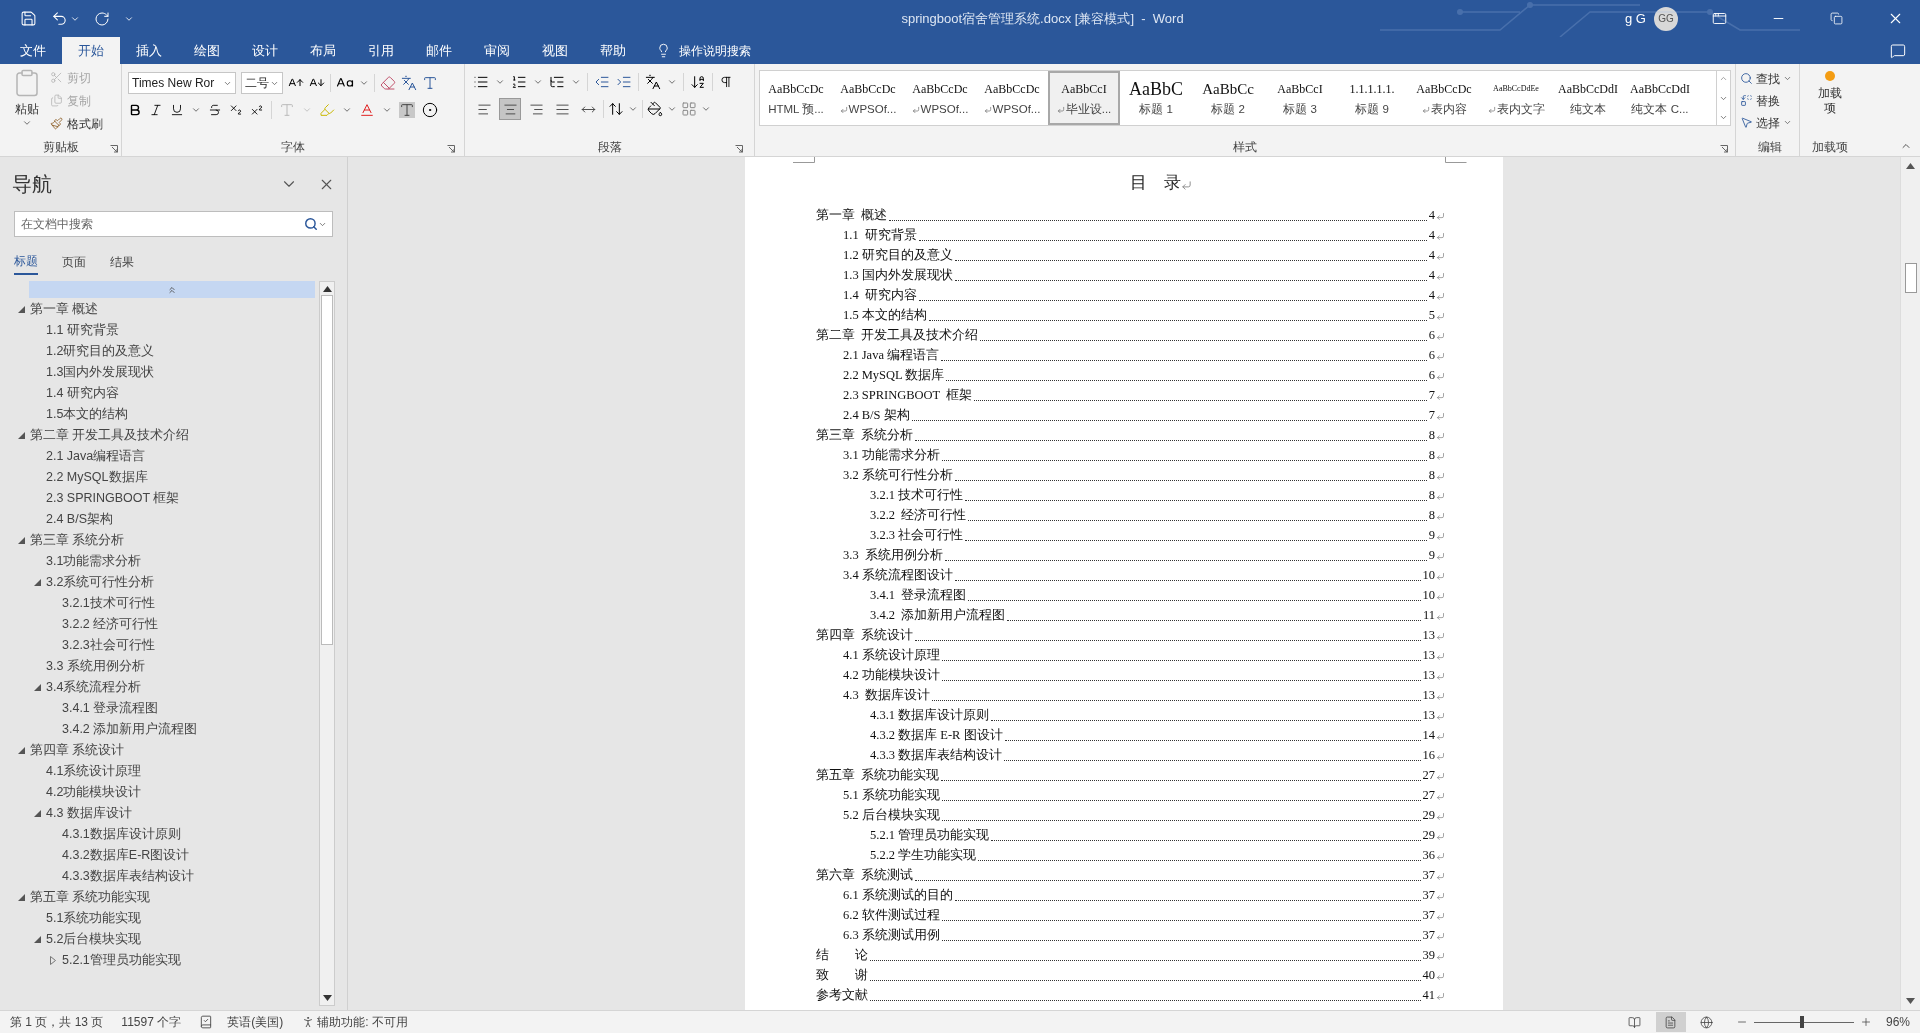 The image size is (1920, 1033). Describe the element at coordinates (891, 795) in the screenshot. I see `toc-entry: 5.1 系统功能实现` at that location.